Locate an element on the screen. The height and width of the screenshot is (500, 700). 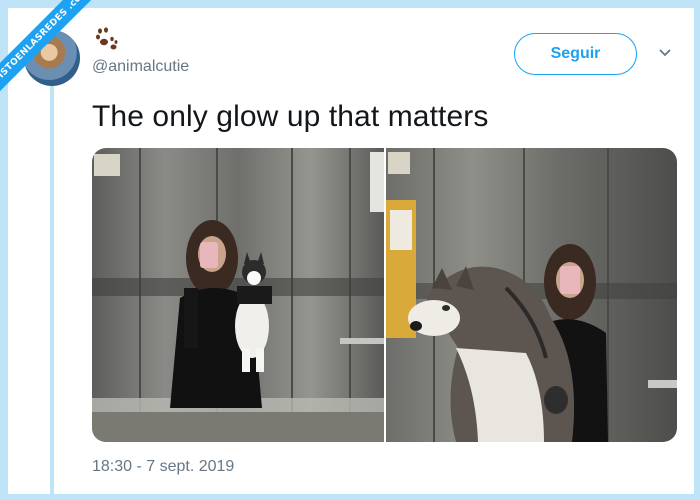
watermark-ribbon: VISTOENLASREDES .com is located at coordinates (55, 55).